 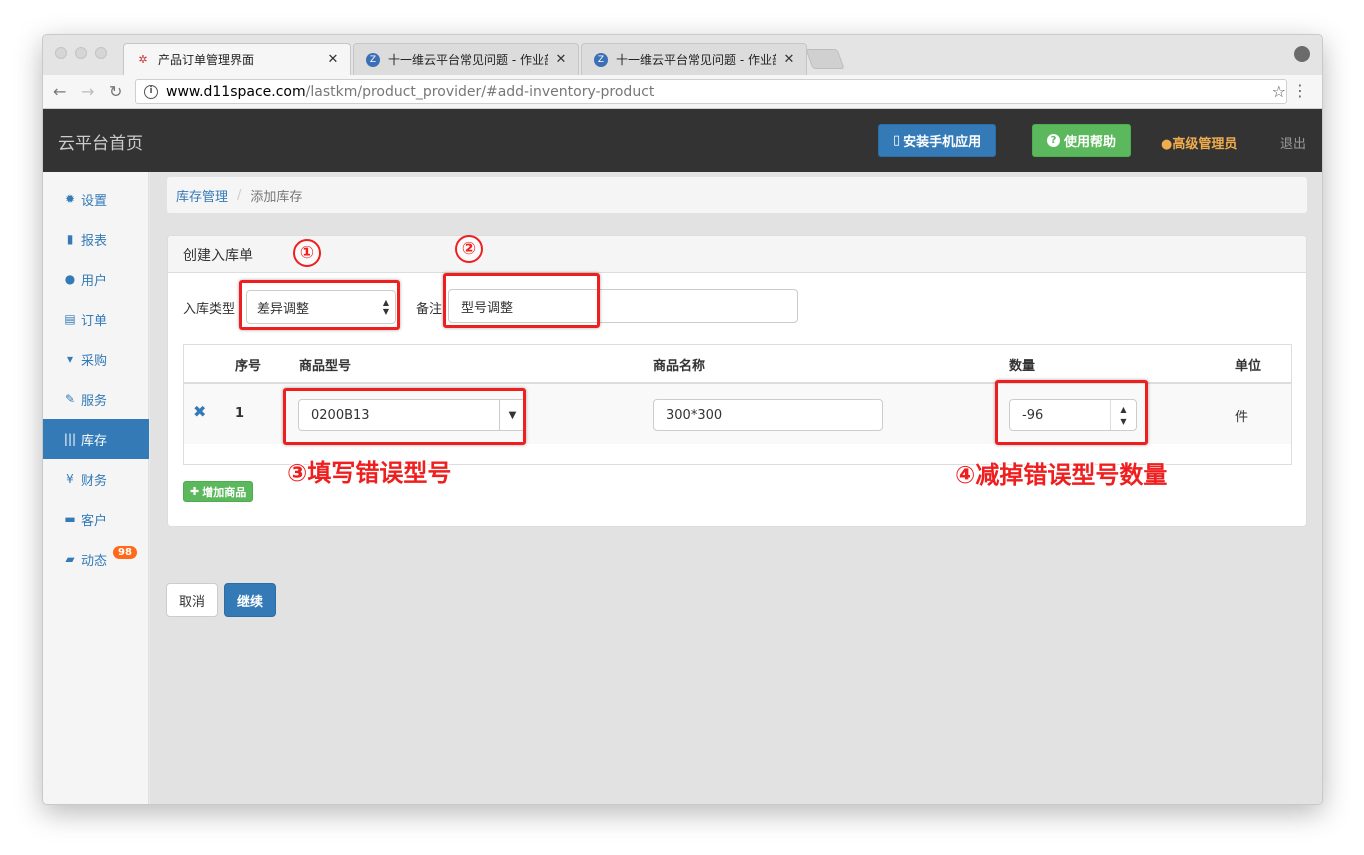 I want to click on yen-icon: ¥, so click(x=70, y=479).